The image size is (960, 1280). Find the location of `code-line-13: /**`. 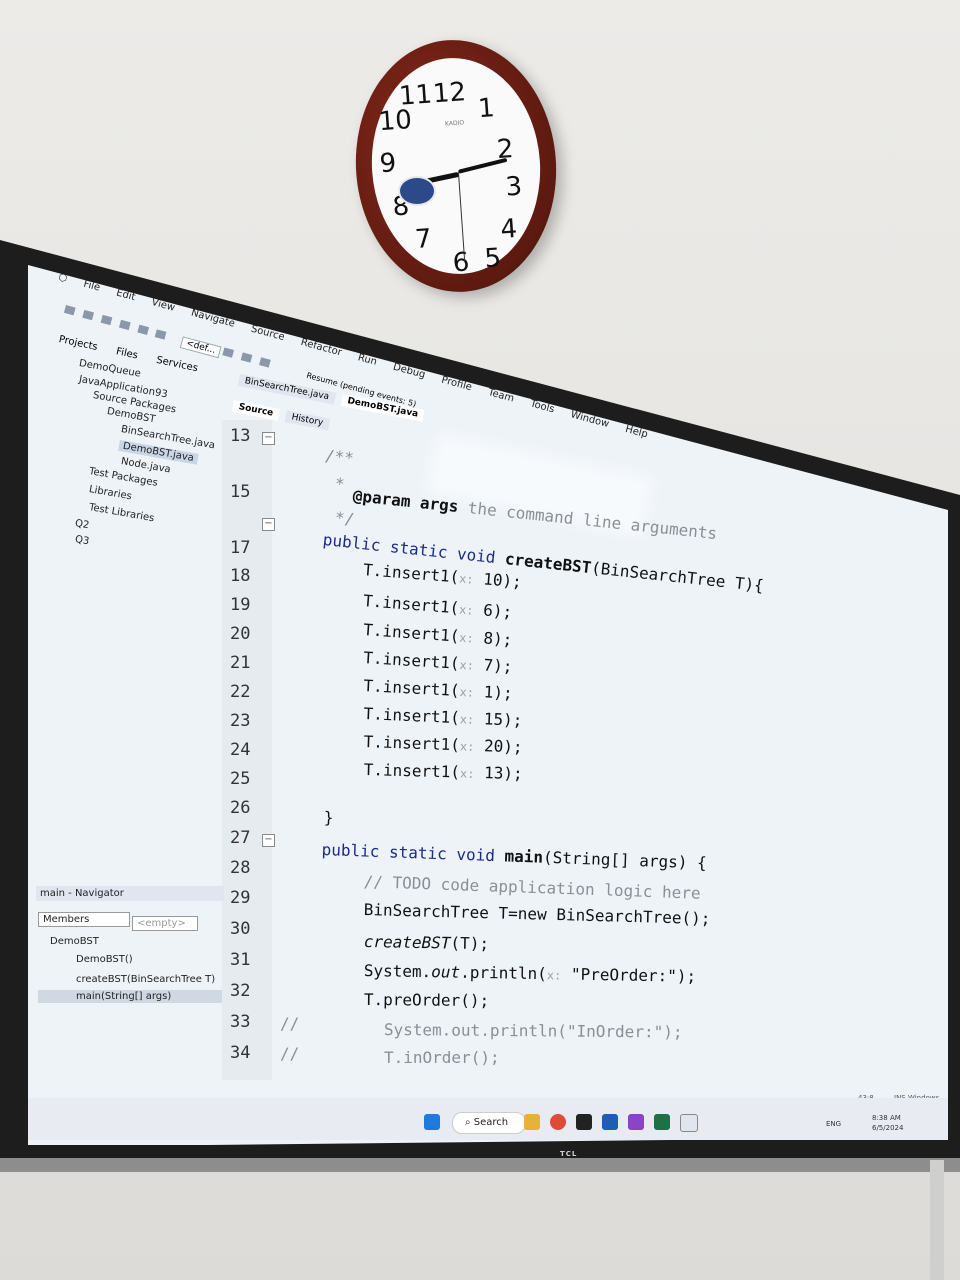

code-line-13: /** is located at coordinates (339, 457).